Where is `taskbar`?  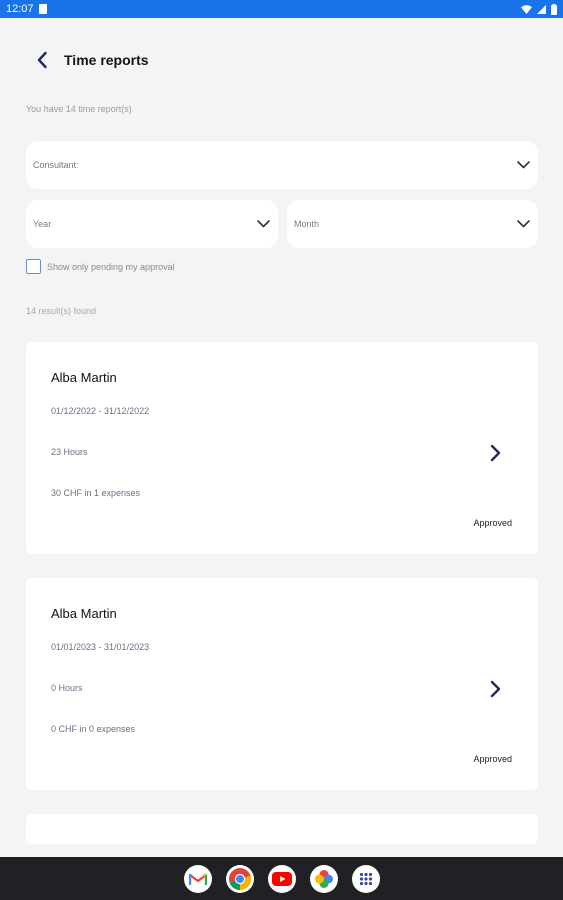 taskbar is located at coordinates (281, 878).